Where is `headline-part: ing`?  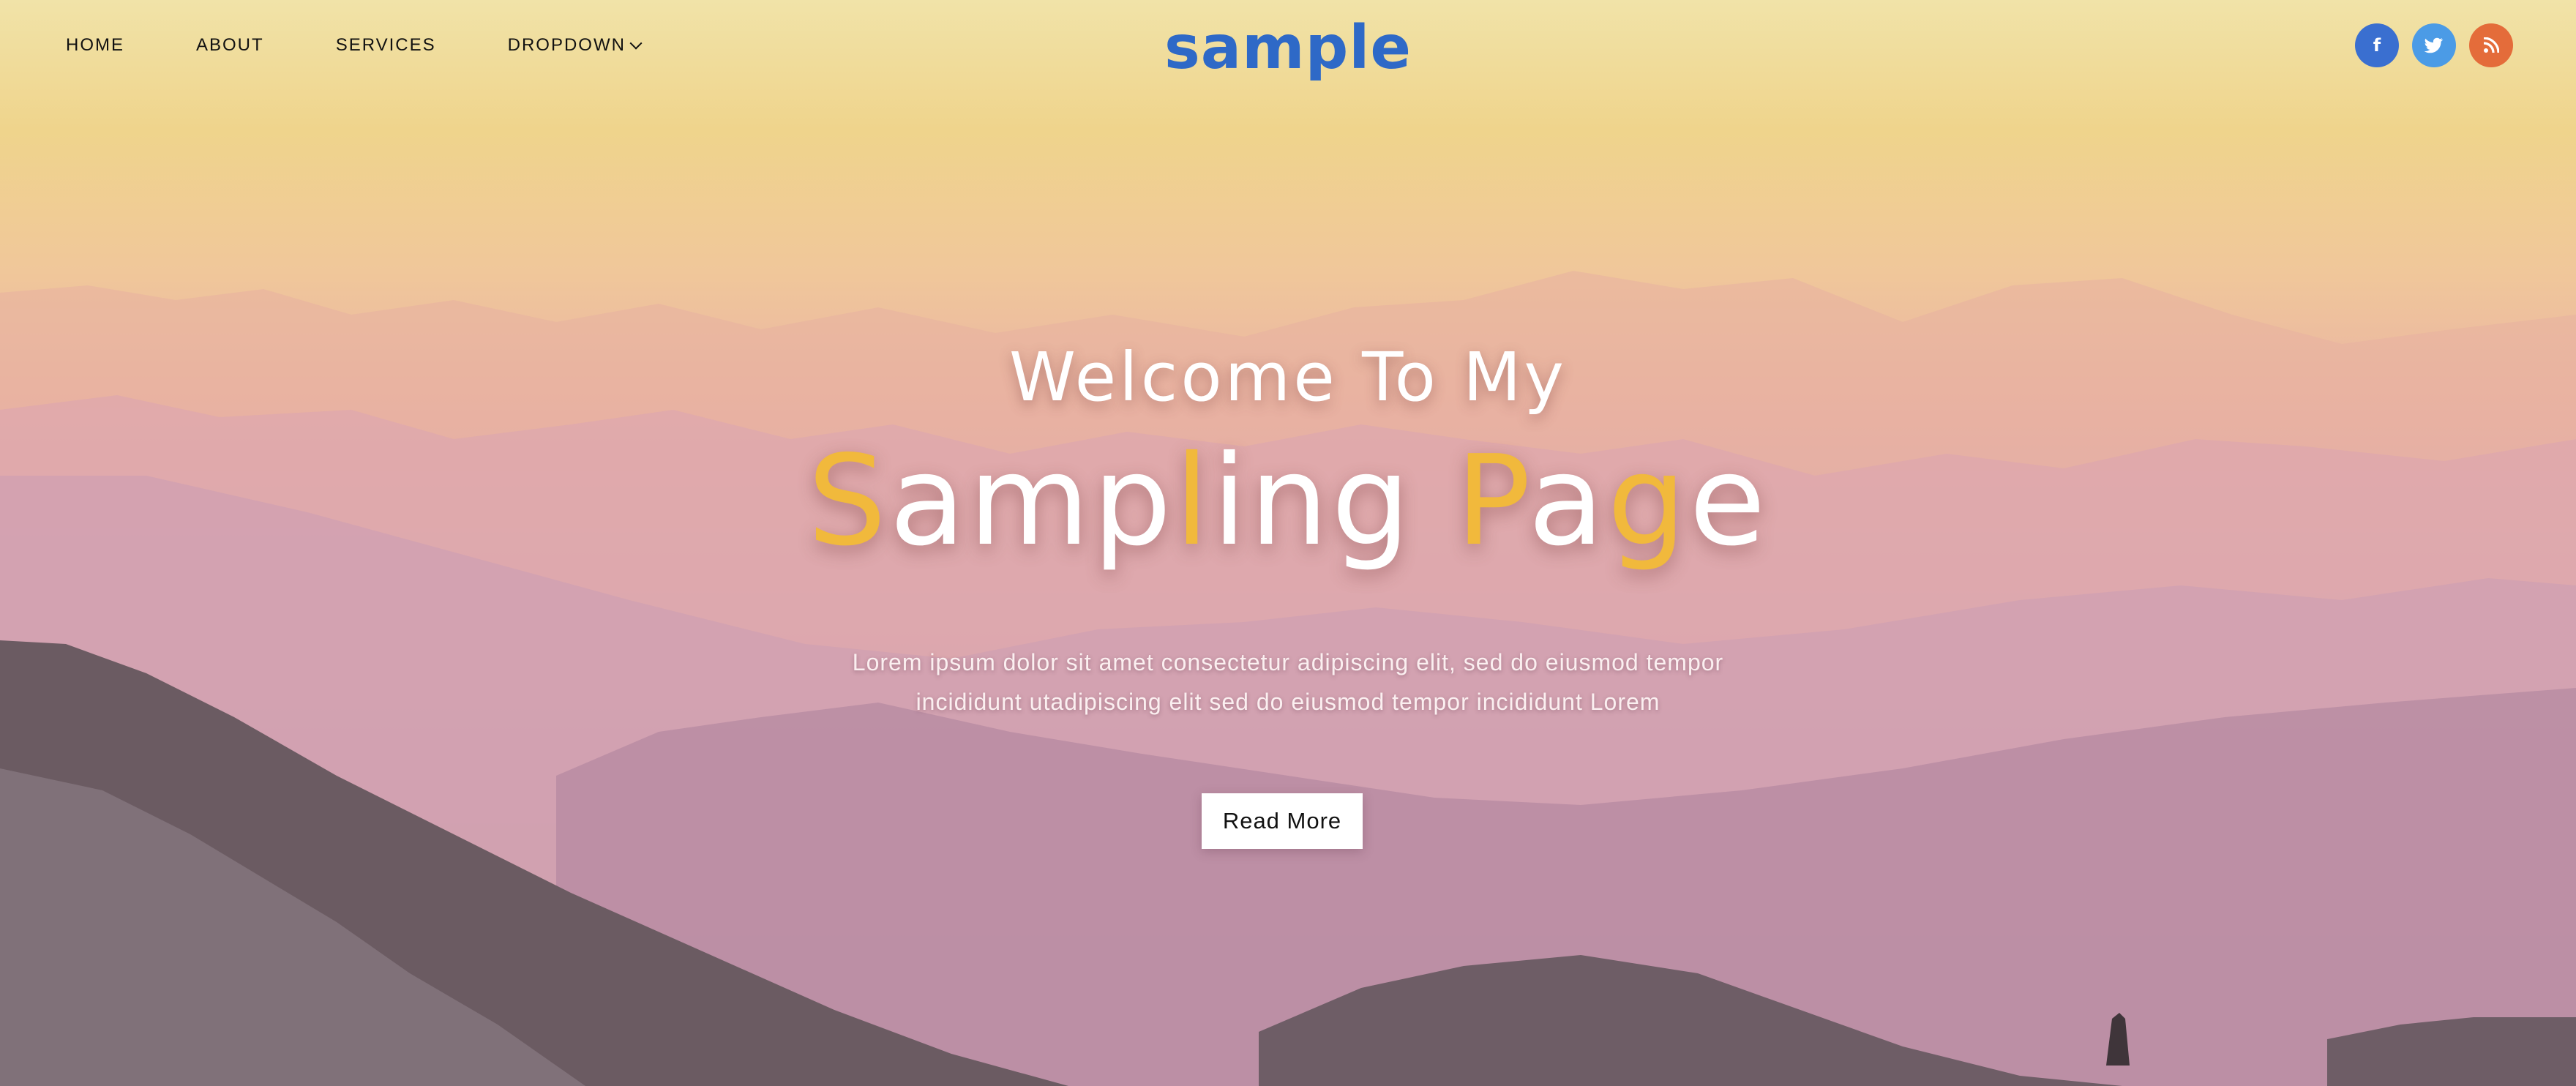 headline-part: ing is located at coordinates (1334, 501).